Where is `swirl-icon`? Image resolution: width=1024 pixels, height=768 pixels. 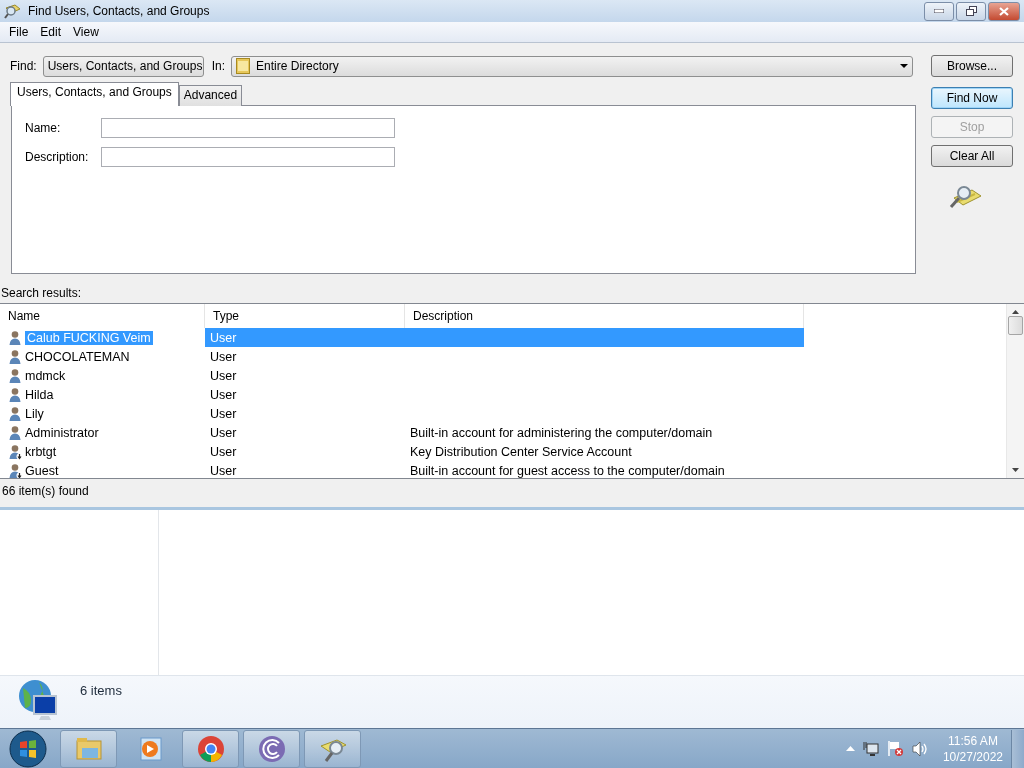 swirl-icon is located at coordinates (271, 748).